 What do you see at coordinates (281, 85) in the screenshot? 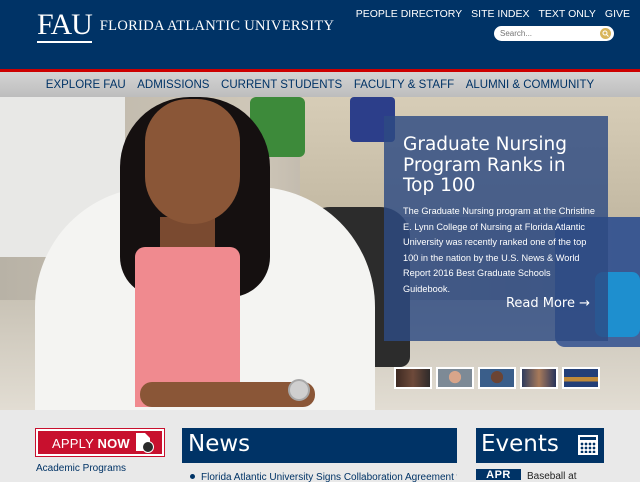
I see `nav-current-students: CURRENT STUDENTS` at bounding box center [281, 85].